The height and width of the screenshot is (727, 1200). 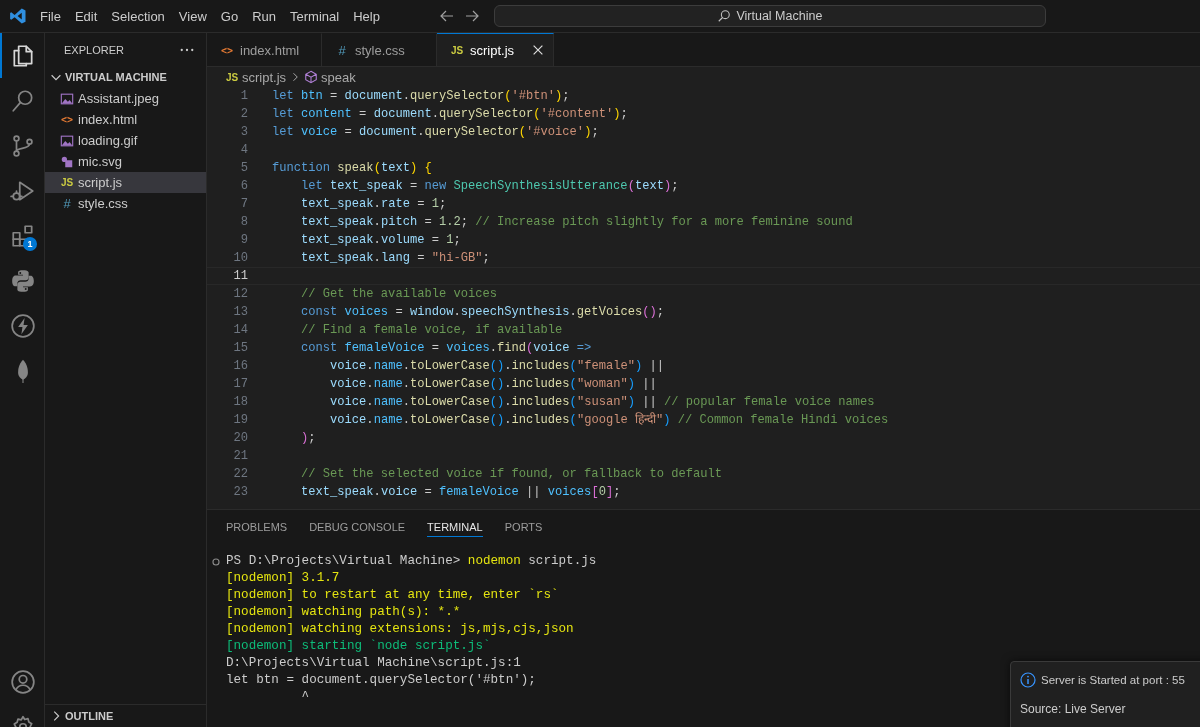 I want to click on close-icon, so click(x=538, y=50).